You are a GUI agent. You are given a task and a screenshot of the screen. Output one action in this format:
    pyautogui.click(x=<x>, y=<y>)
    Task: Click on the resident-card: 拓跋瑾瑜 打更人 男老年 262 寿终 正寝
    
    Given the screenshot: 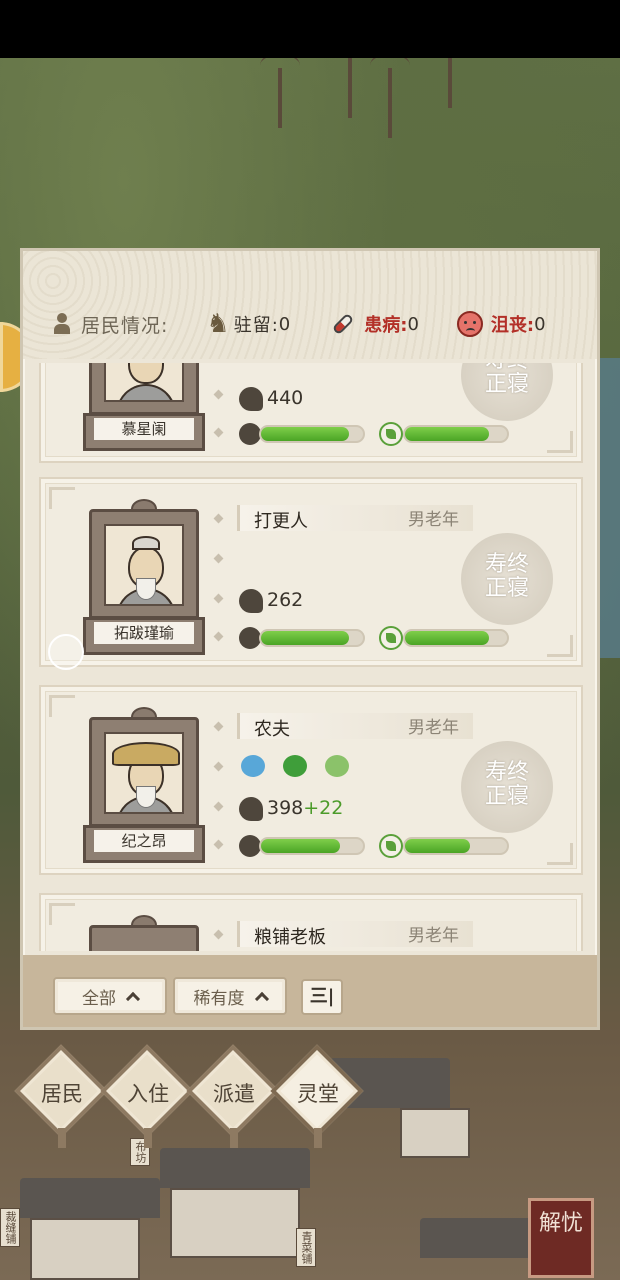 What is the action you would take?
    pyautogui.click(x=311, y=572)
    